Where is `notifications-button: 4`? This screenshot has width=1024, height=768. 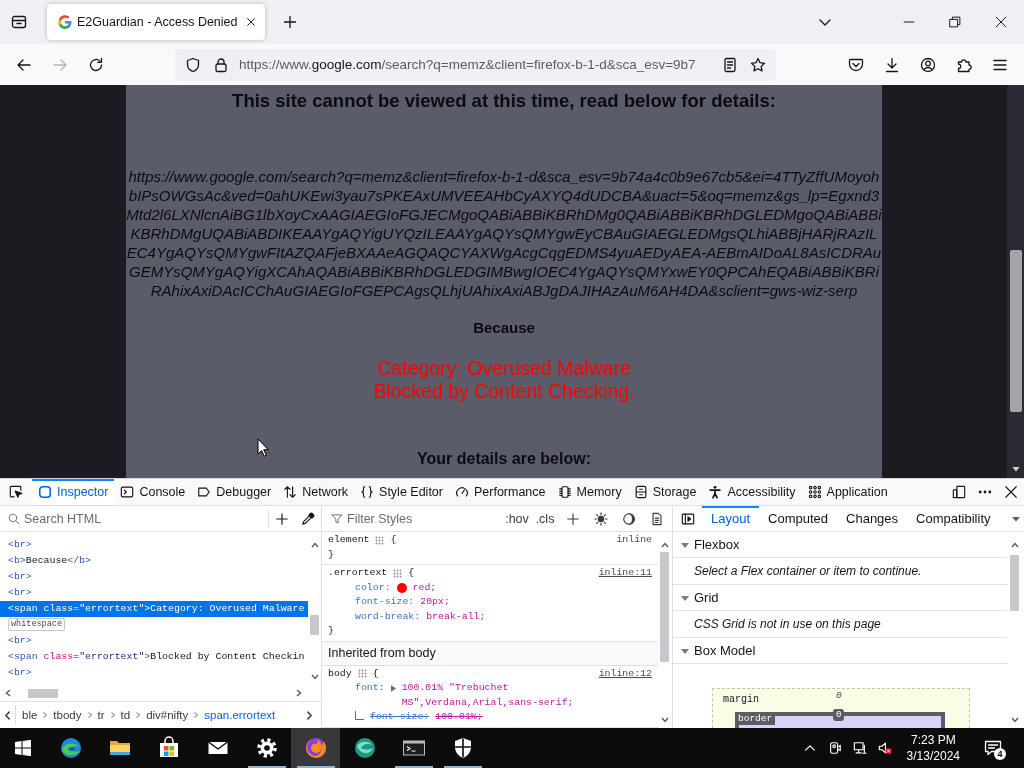
notifications-button: 4 is located at coordinates (993, 748).